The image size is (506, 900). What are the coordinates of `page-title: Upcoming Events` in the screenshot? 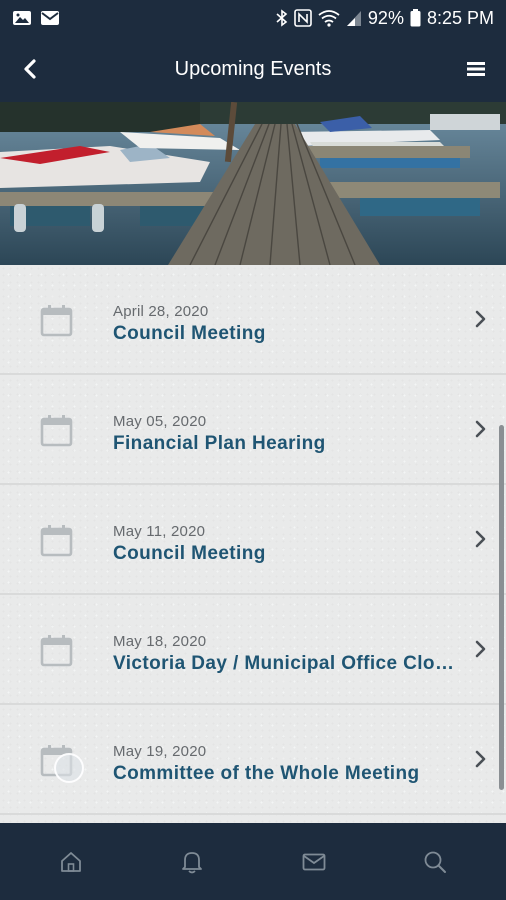 It's located at (253, 68).